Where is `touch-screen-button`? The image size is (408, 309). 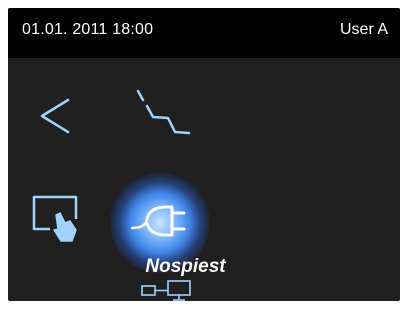 touch-screen-button is located at coordinates (58, 221).